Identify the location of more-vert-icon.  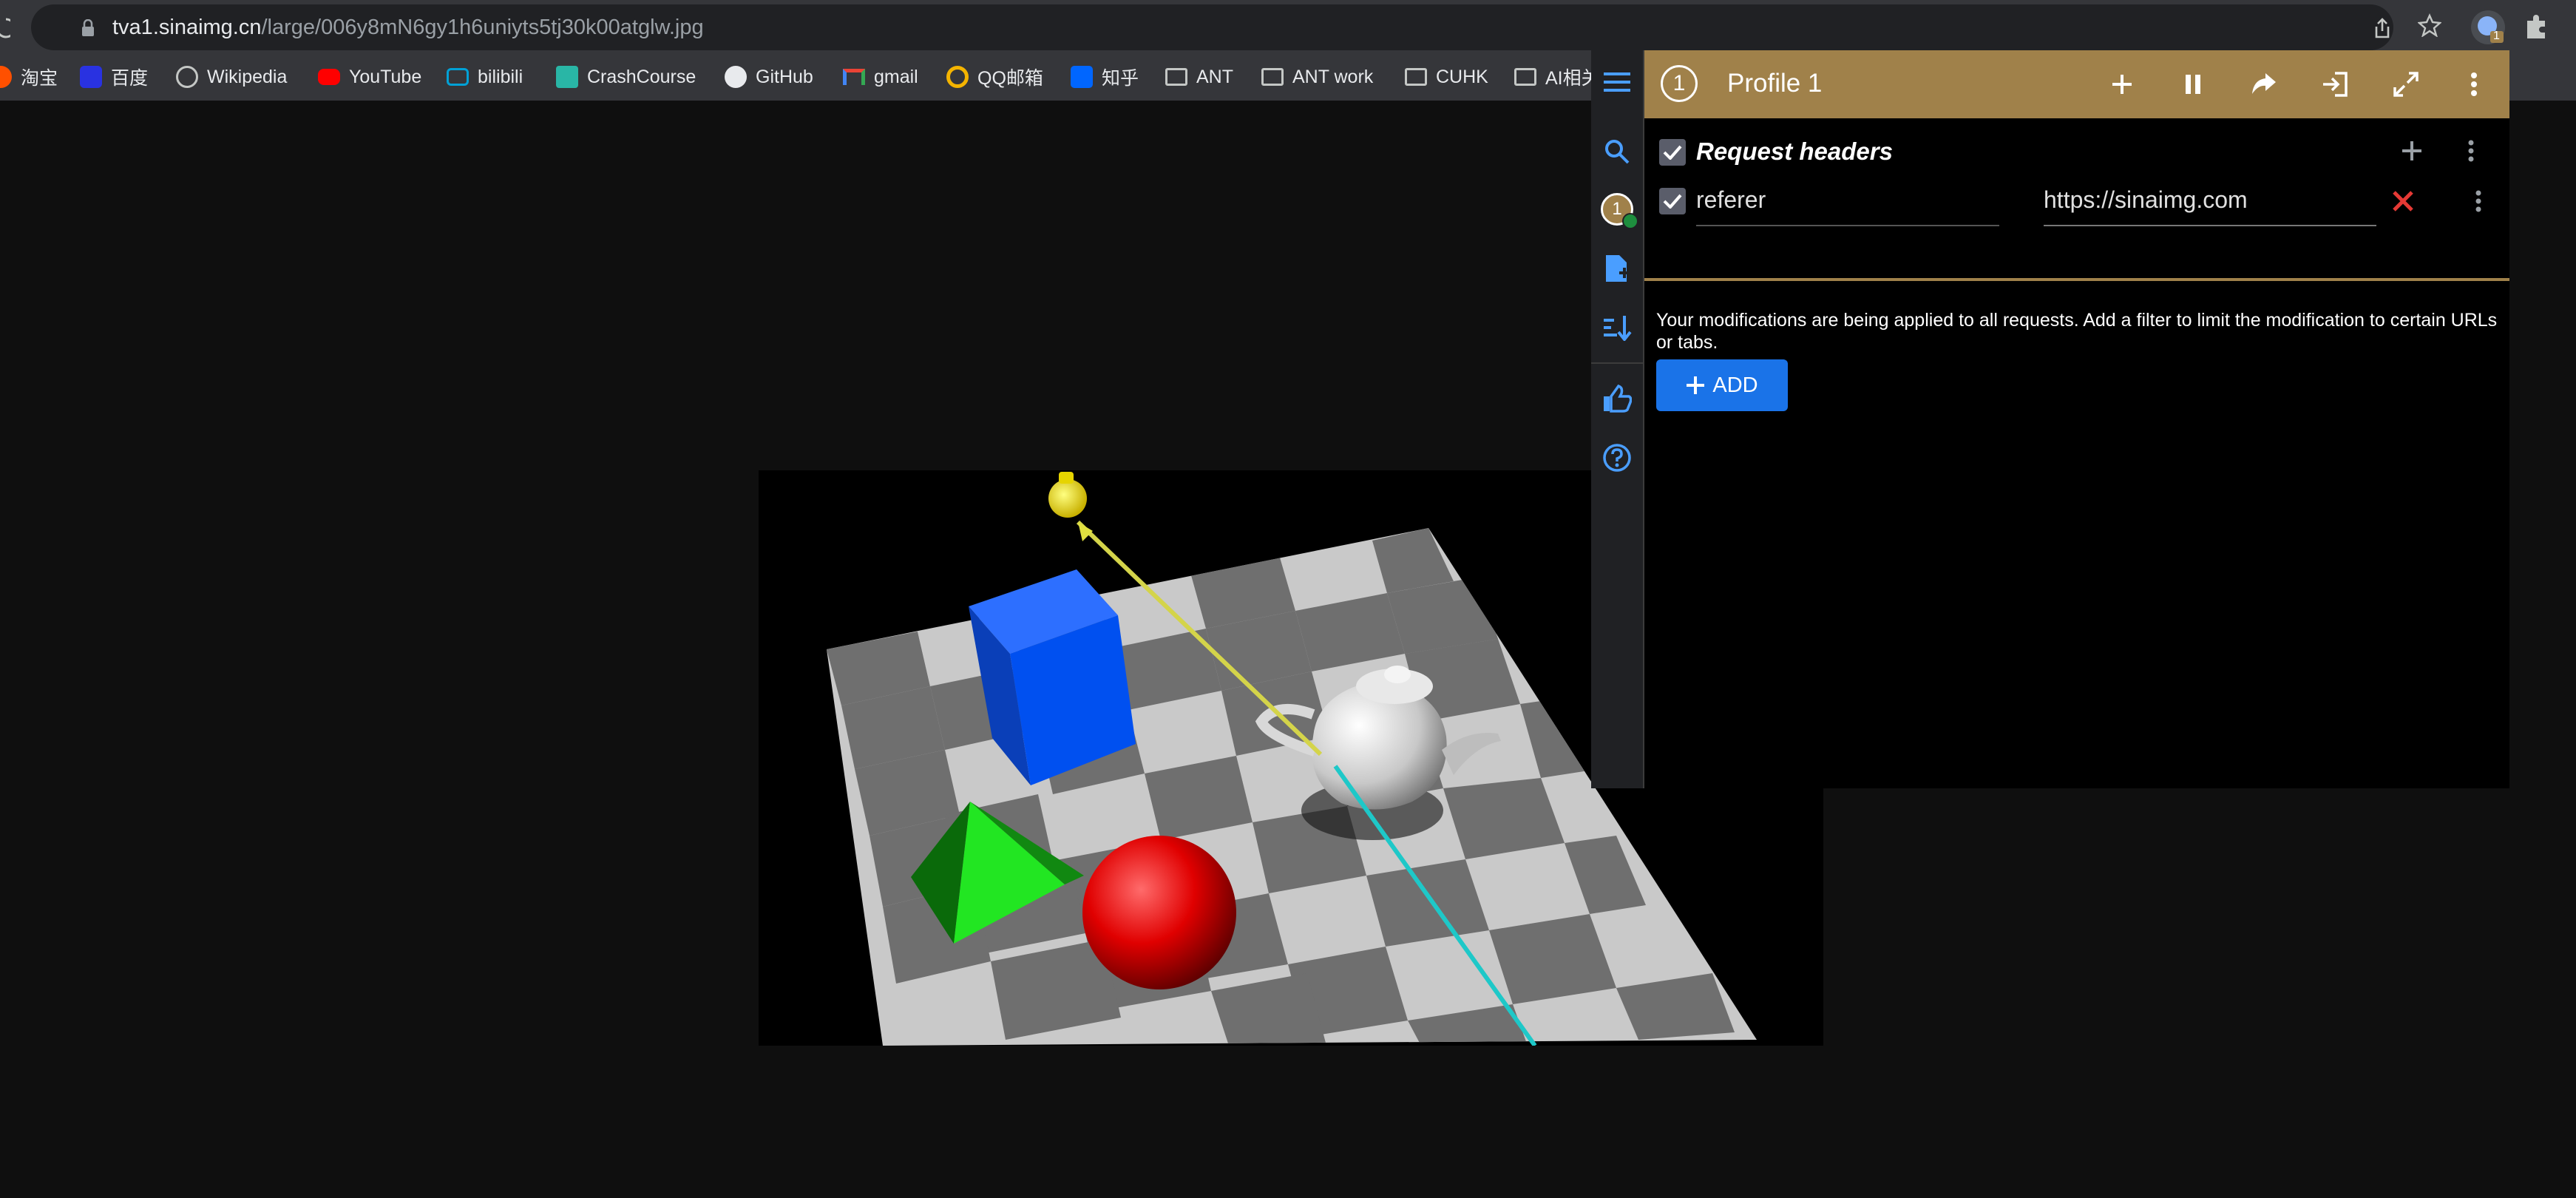
(2474, 84).